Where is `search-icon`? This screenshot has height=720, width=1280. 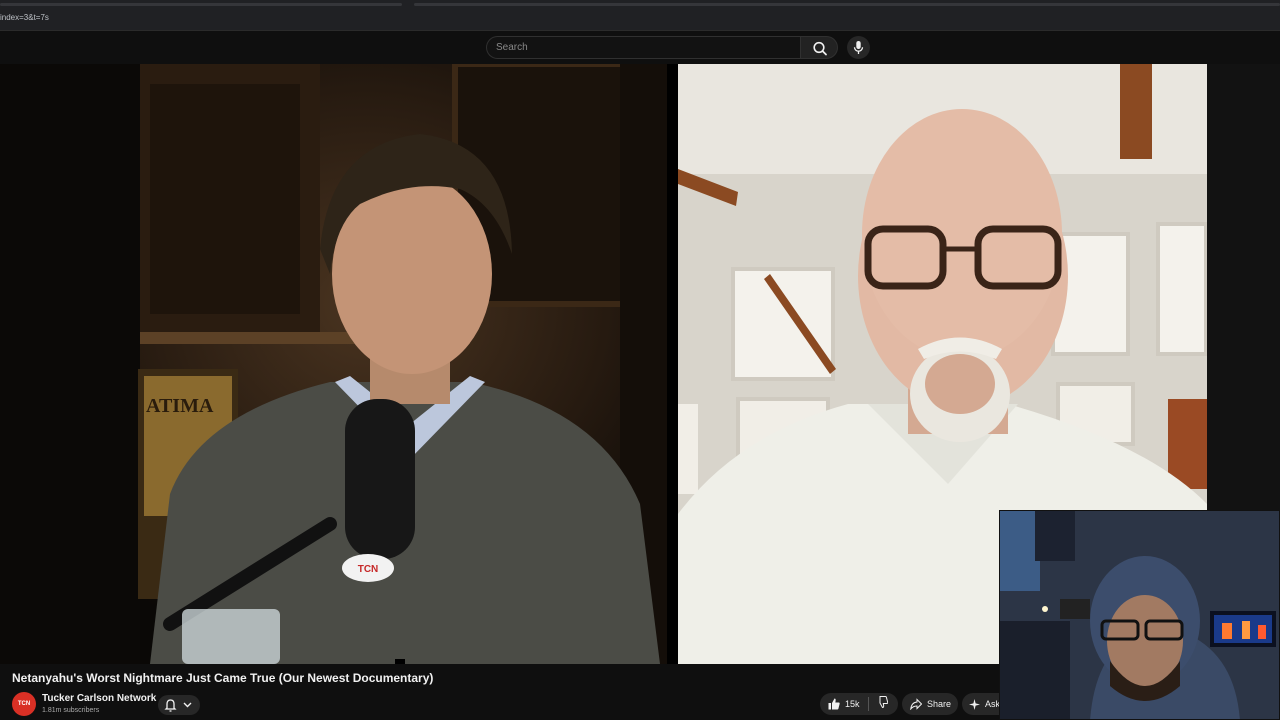 search-icon is located at coordinates (820, 48).